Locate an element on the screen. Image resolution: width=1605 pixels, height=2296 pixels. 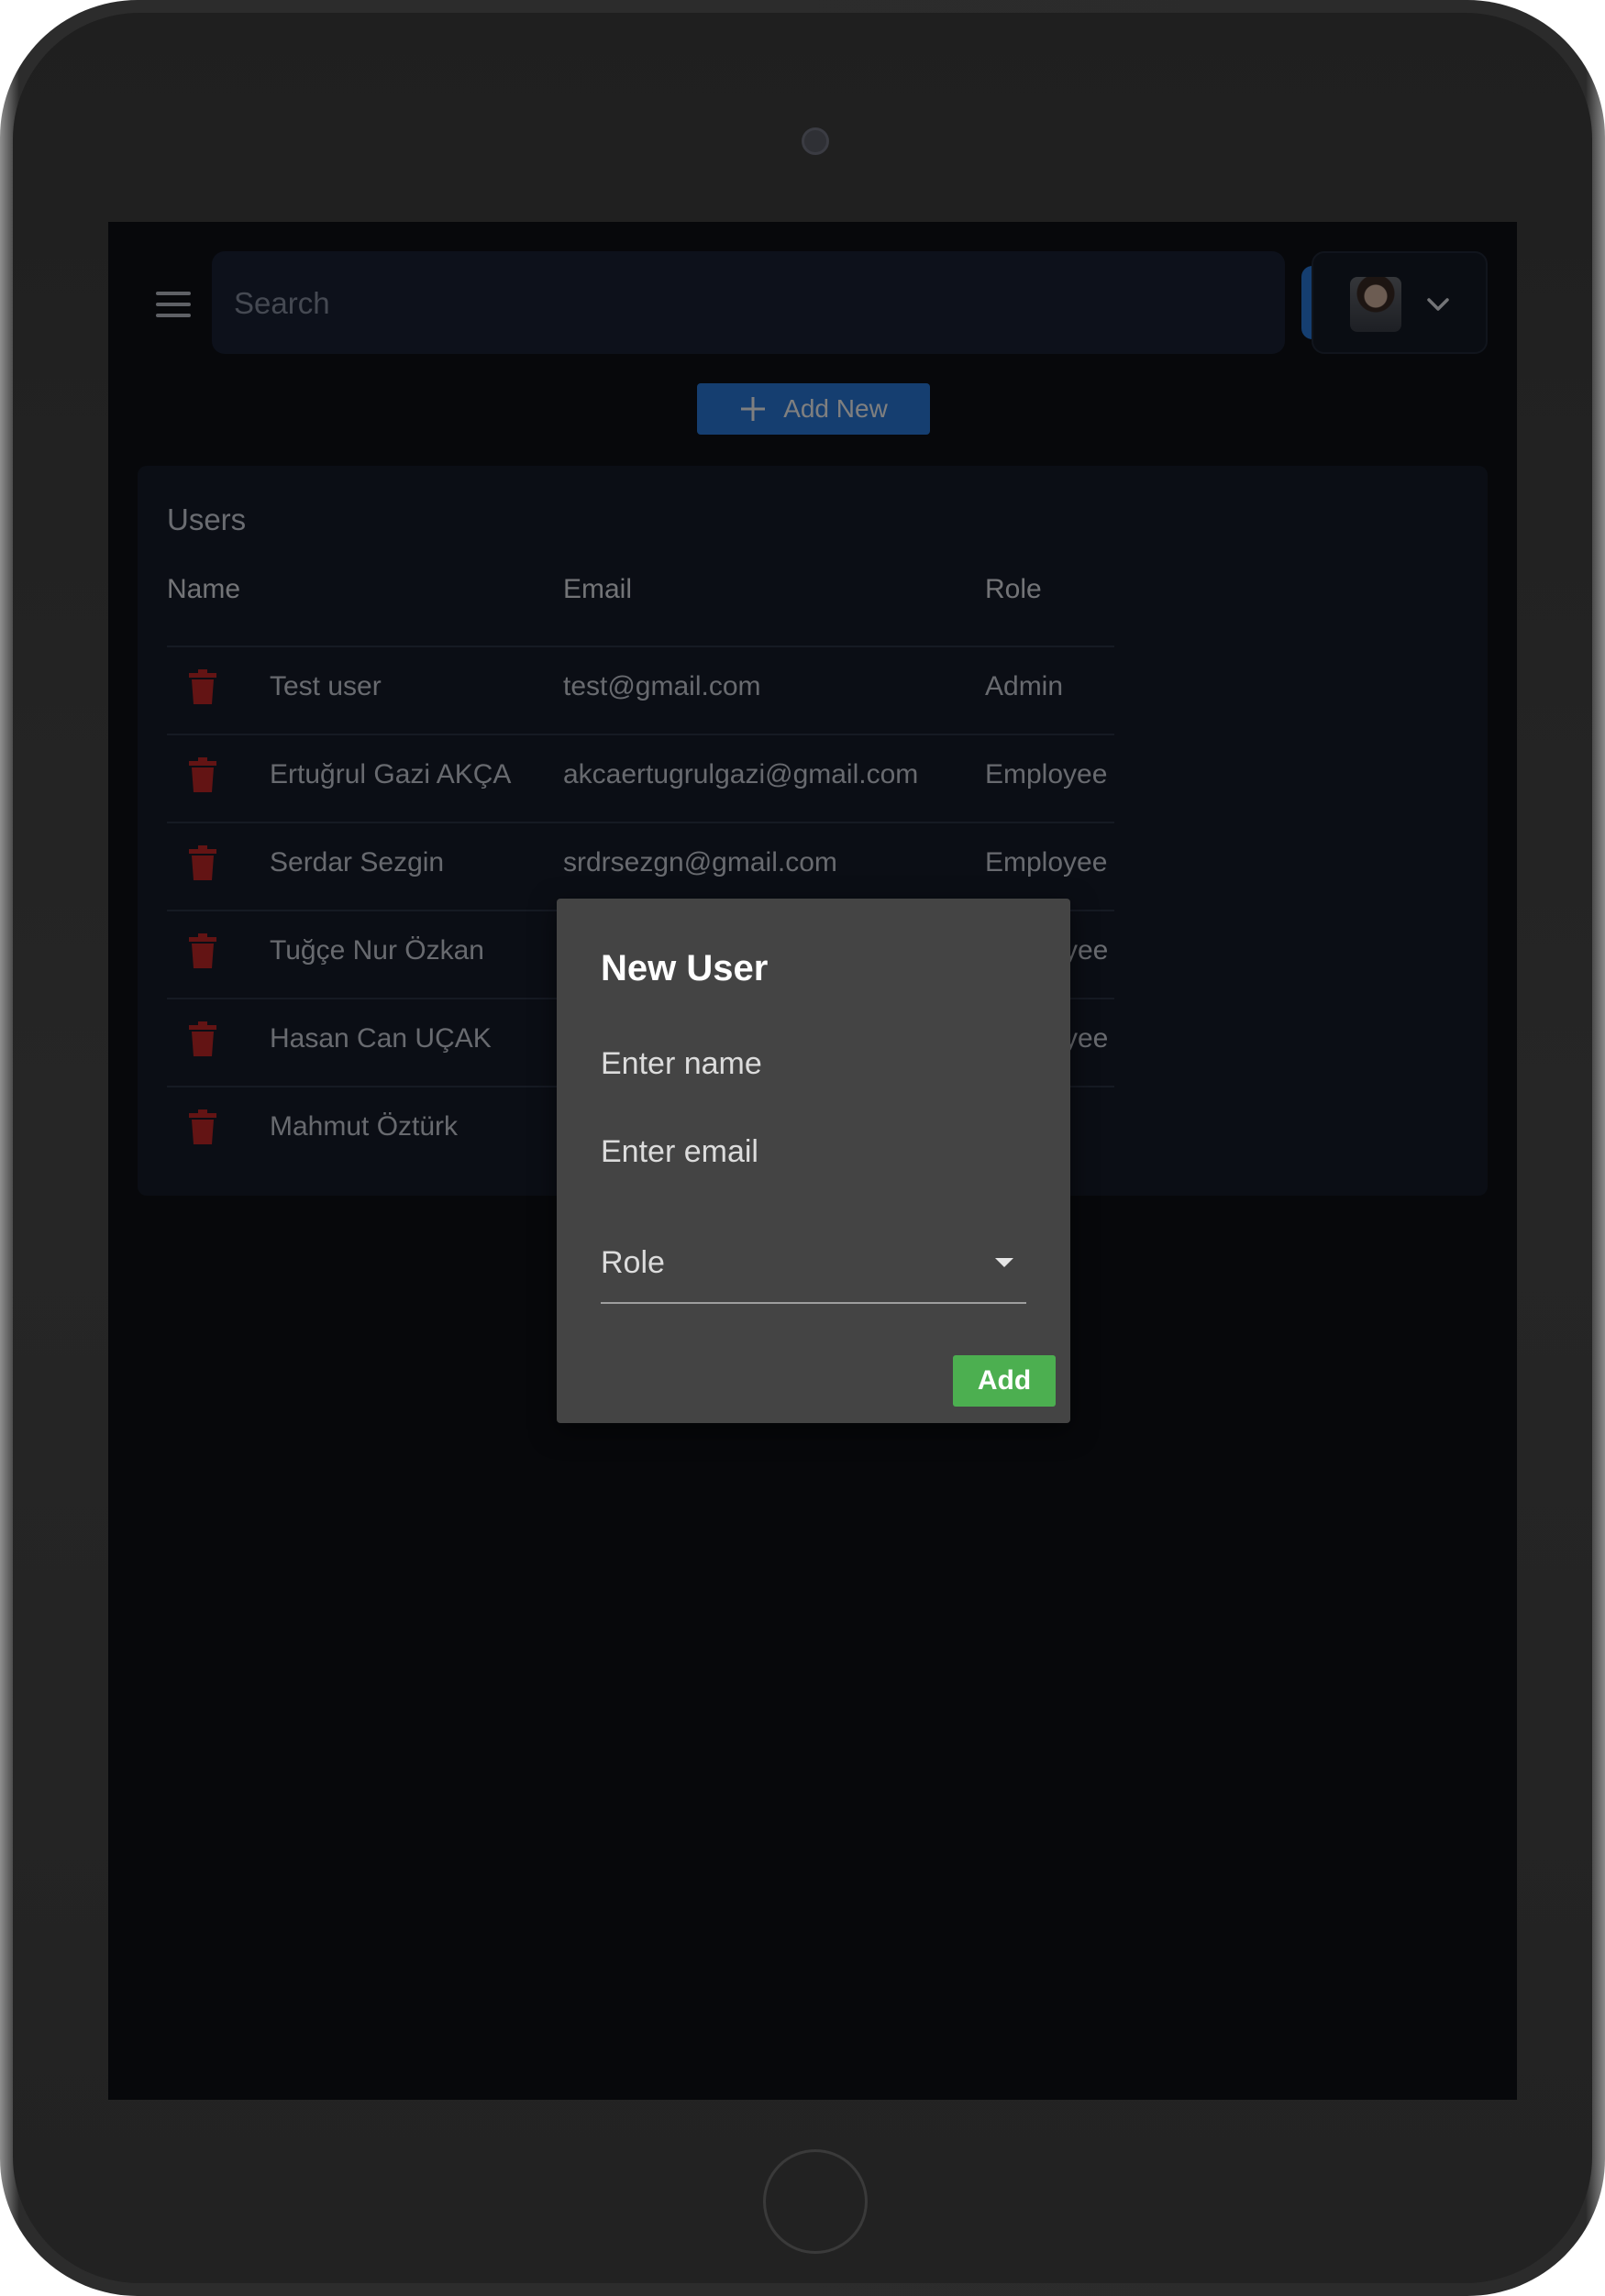
add-user-button: Add is located at coordinates (1004, 1381).